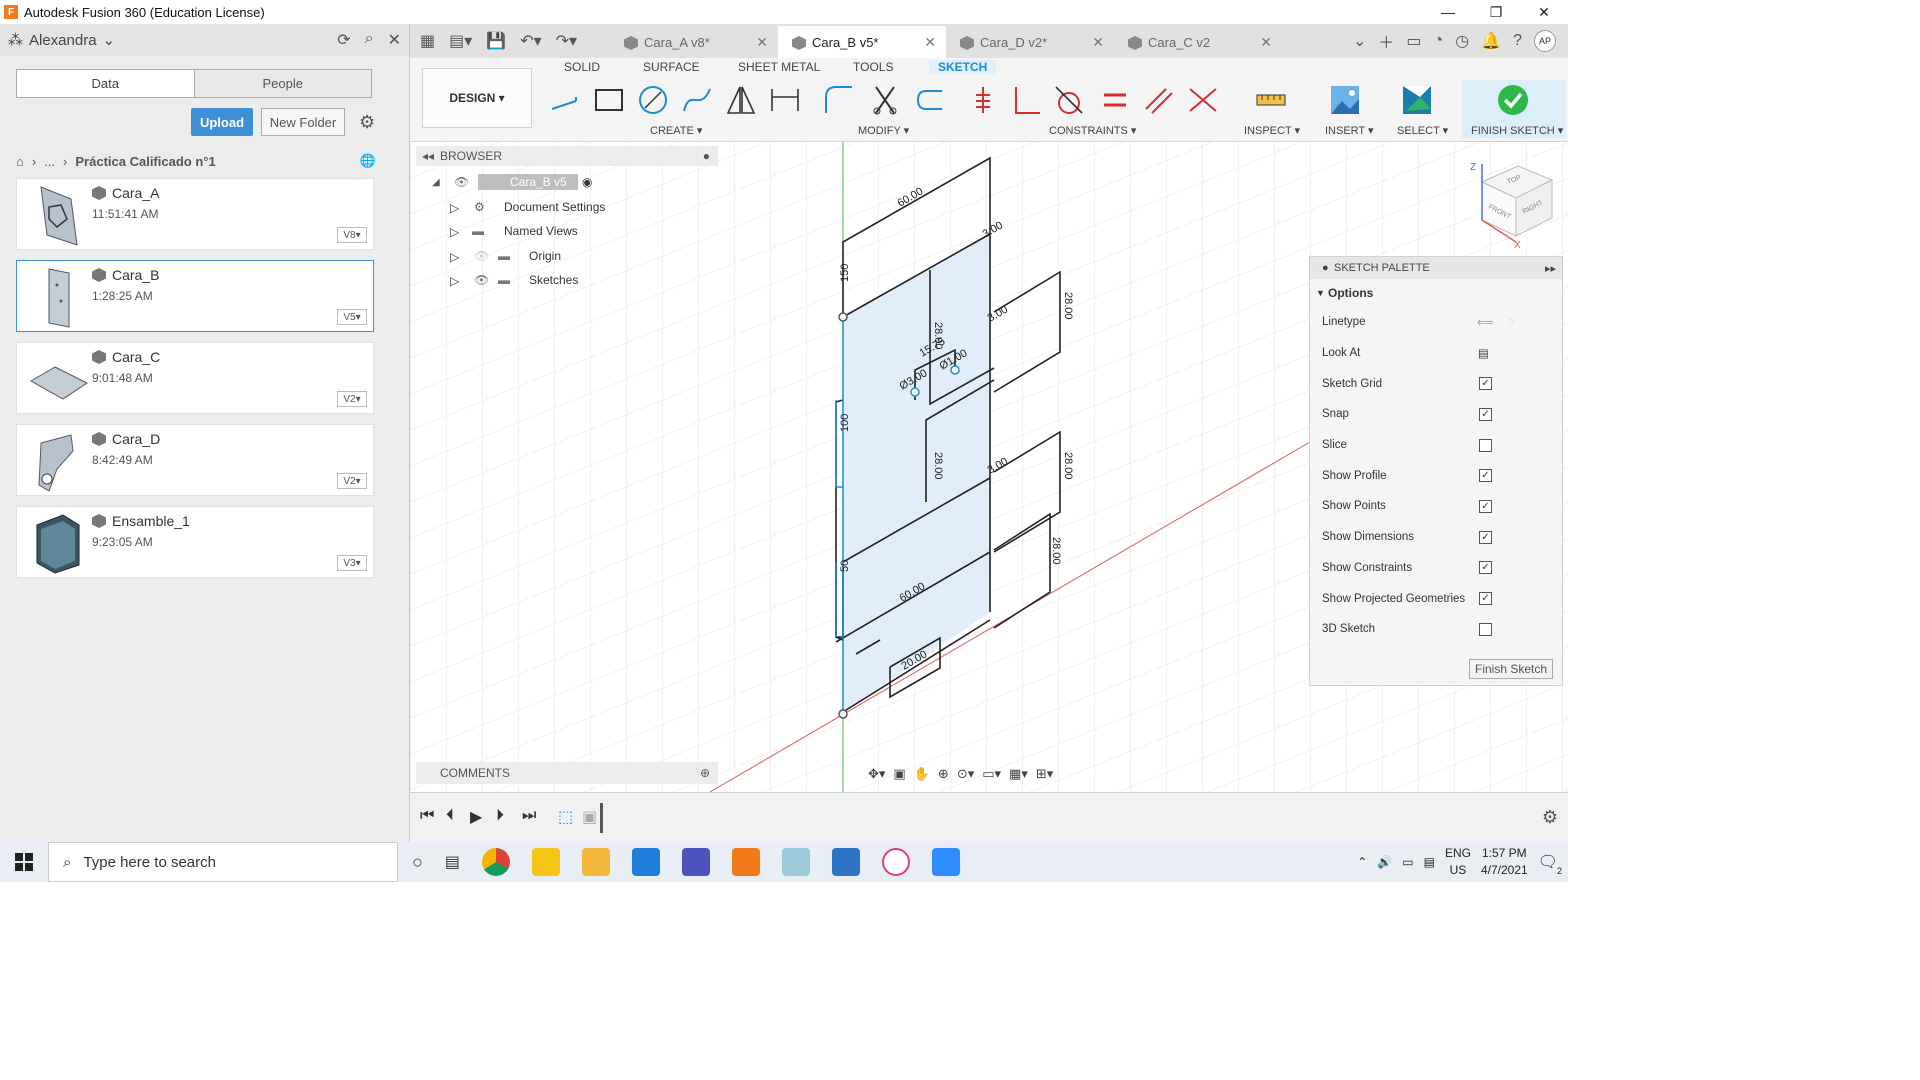 The width and height of the screenshot is (1920, 1080). What do you see at coordinates (839, 100) in the screenshot?
I see `fillet-tool-icon` at bounding box center [839, 100].